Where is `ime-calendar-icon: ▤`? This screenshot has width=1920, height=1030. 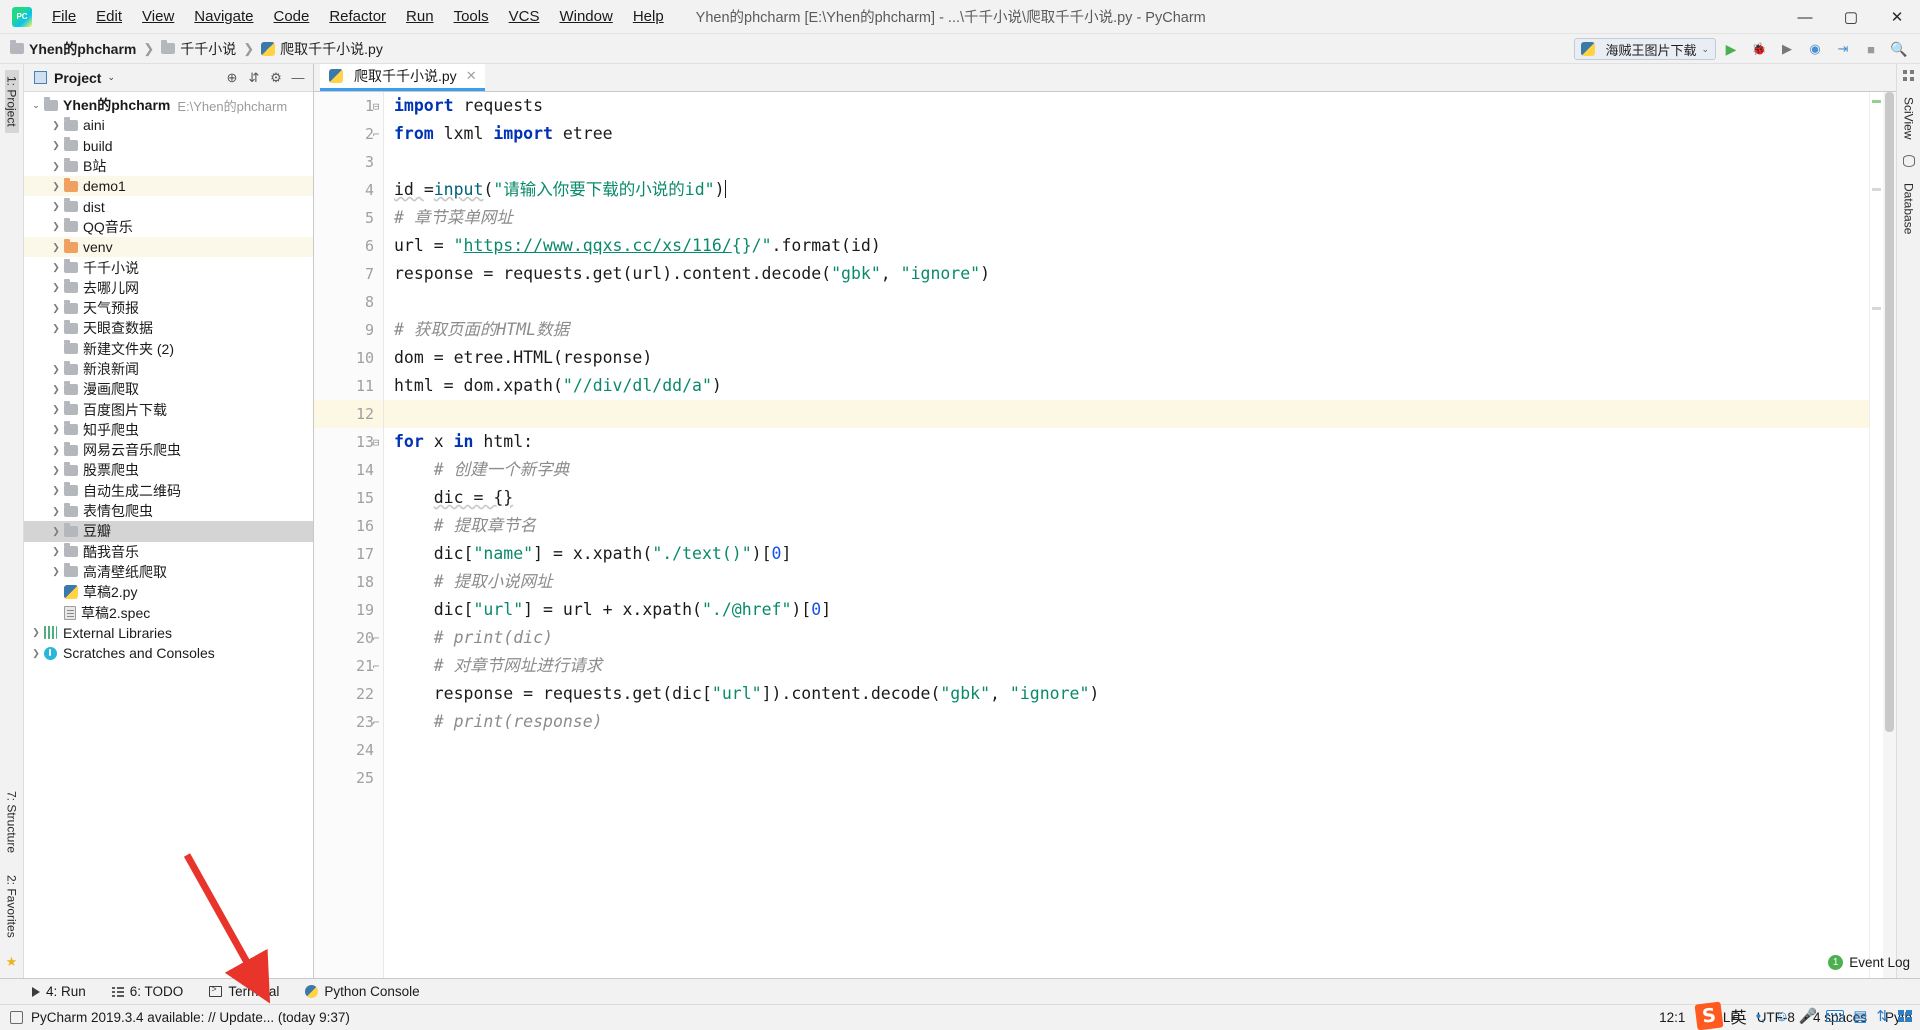
ime-calendar-icon: ▤ is located at coordinates (1860, 1016).